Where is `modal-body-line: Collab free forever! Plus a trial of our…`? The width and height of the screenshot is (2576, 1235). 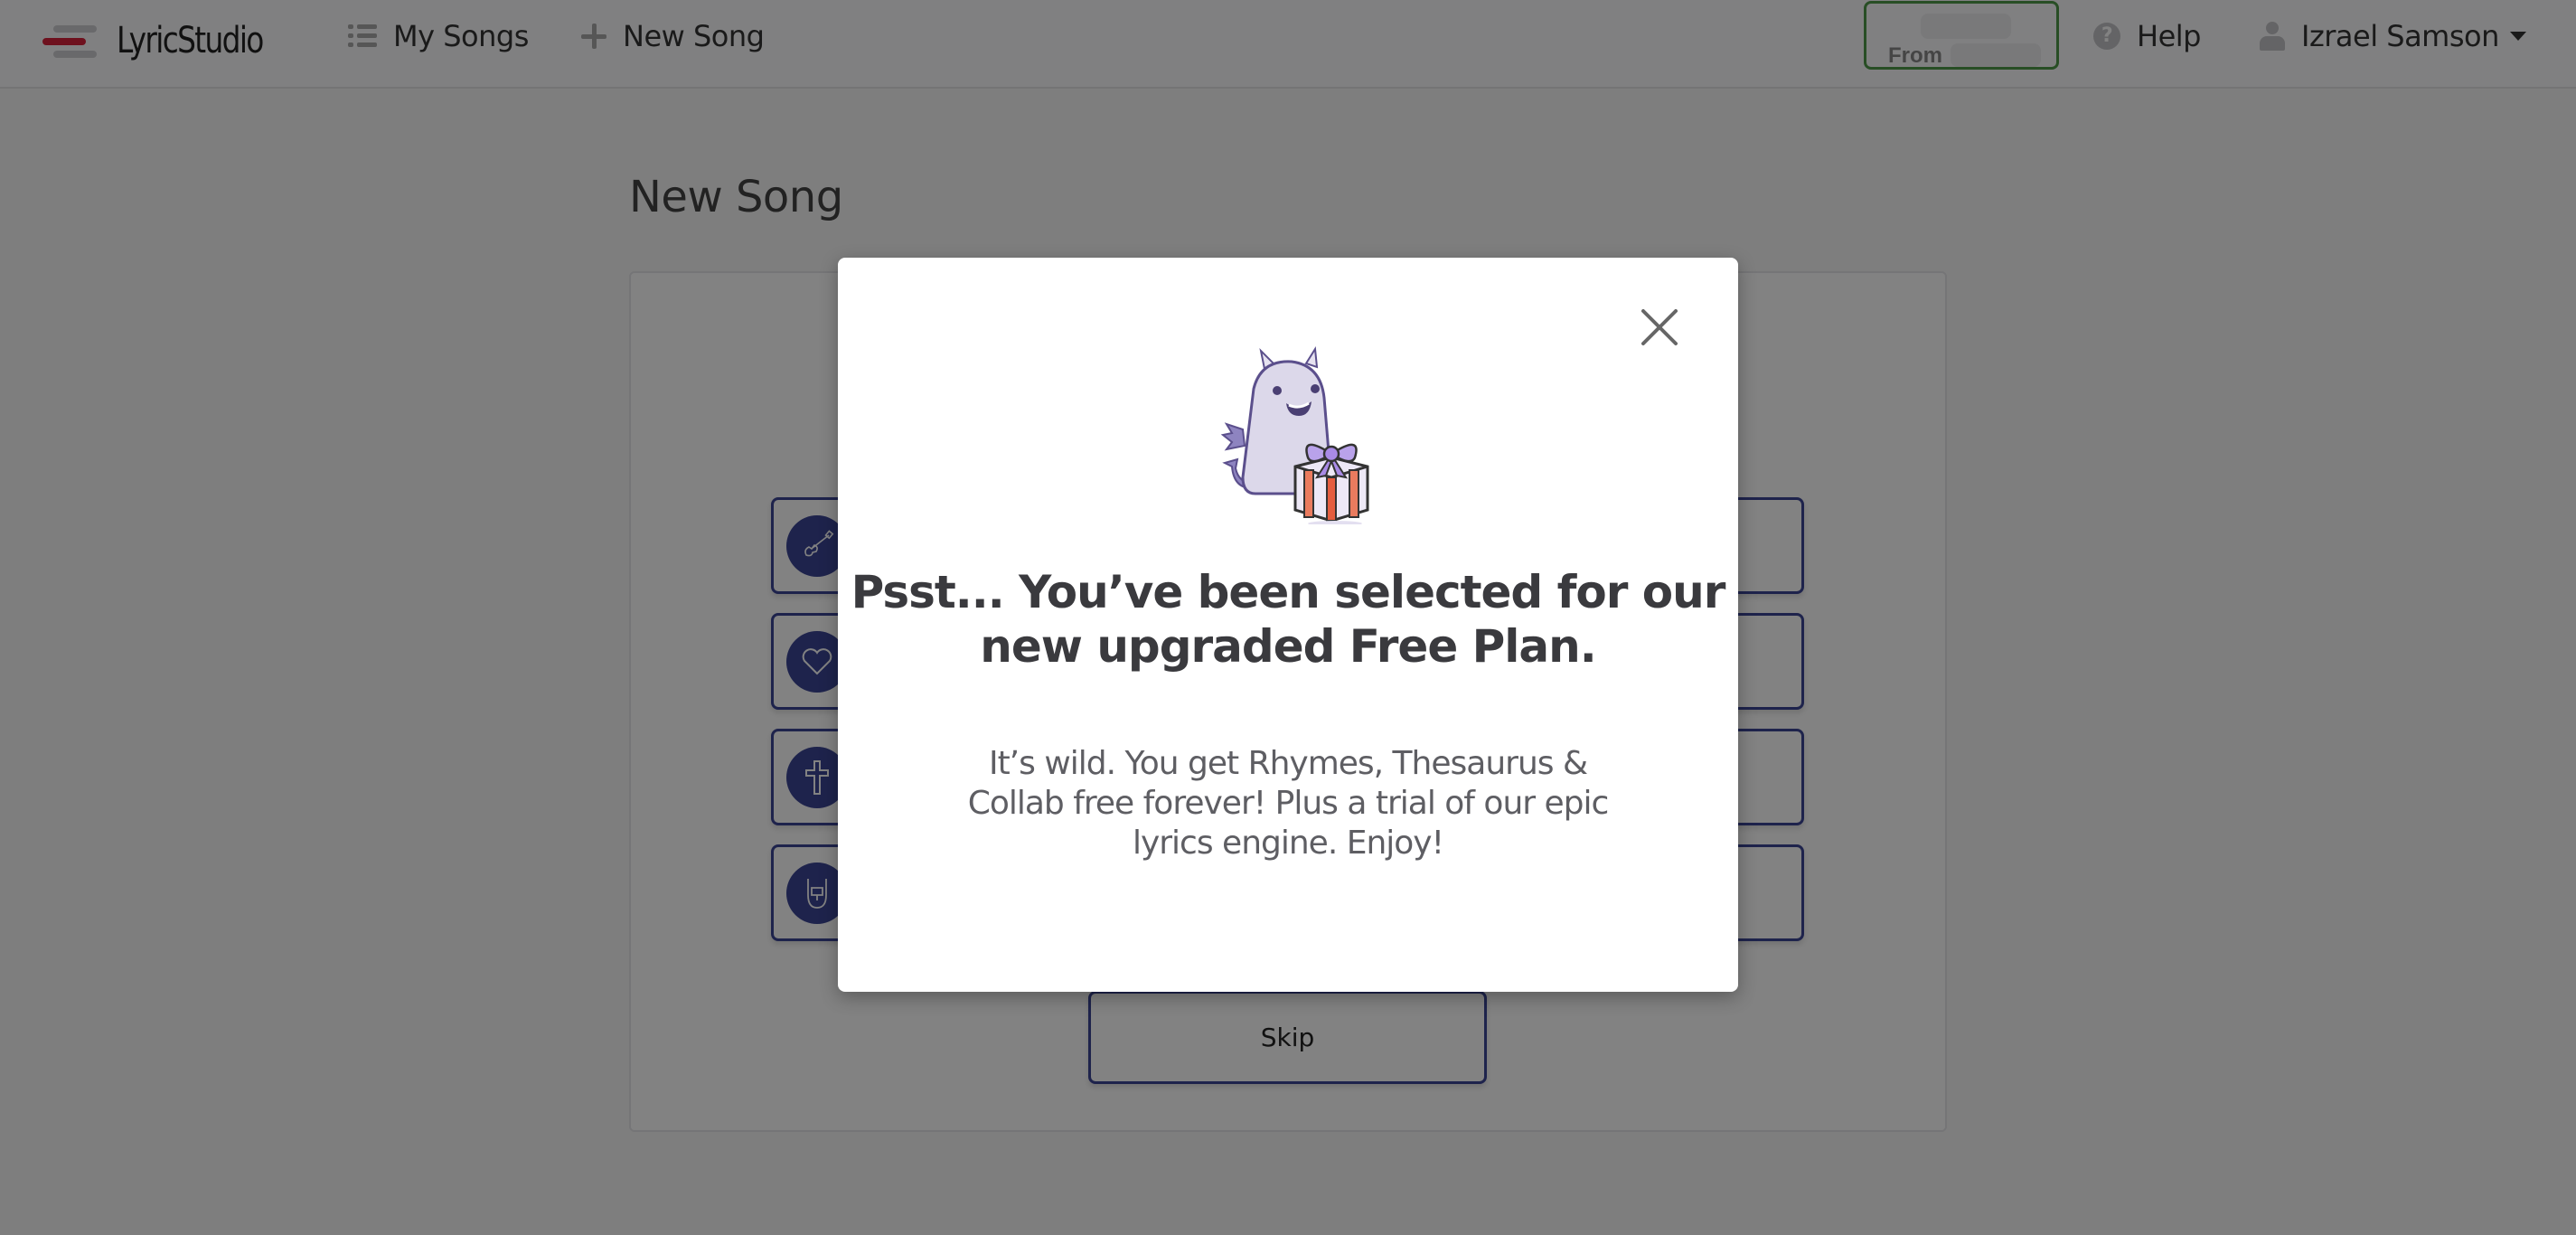 modal-body-line: Collab free forever! Plus a trial of our… is located at coordinates (1289, 804).